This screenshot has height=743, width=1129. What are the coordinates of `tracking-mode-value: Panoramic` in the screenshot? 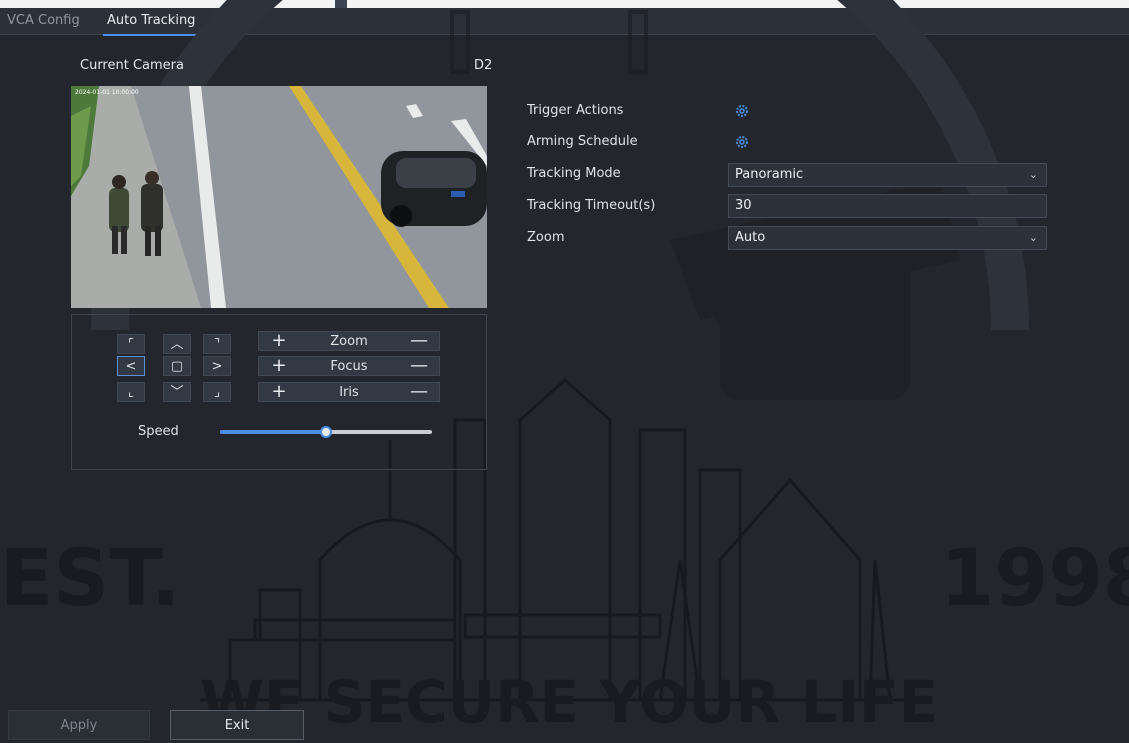 It's located at (769, 174).